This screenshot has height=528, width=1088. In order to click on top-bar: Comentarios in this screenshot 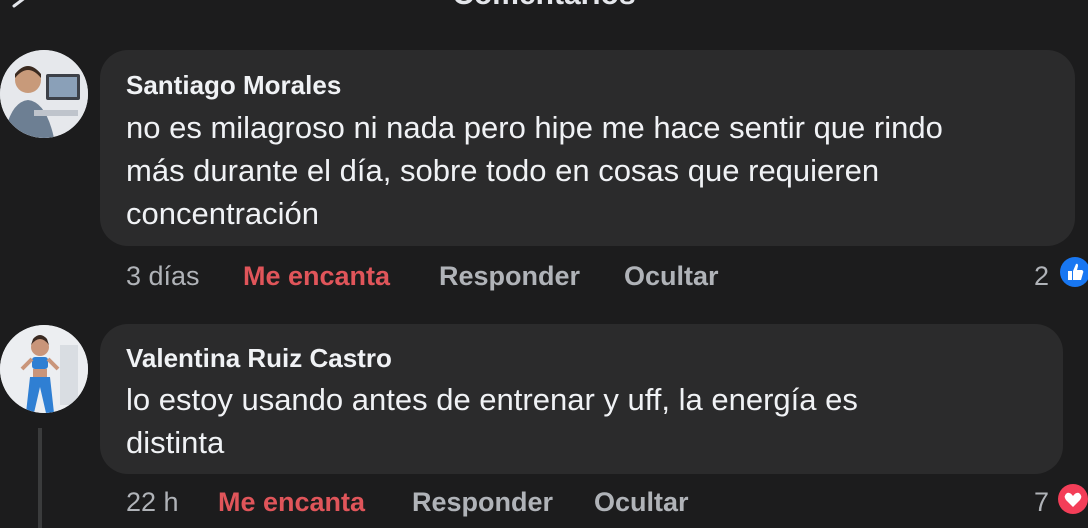, I will do `click(544, 10)`.